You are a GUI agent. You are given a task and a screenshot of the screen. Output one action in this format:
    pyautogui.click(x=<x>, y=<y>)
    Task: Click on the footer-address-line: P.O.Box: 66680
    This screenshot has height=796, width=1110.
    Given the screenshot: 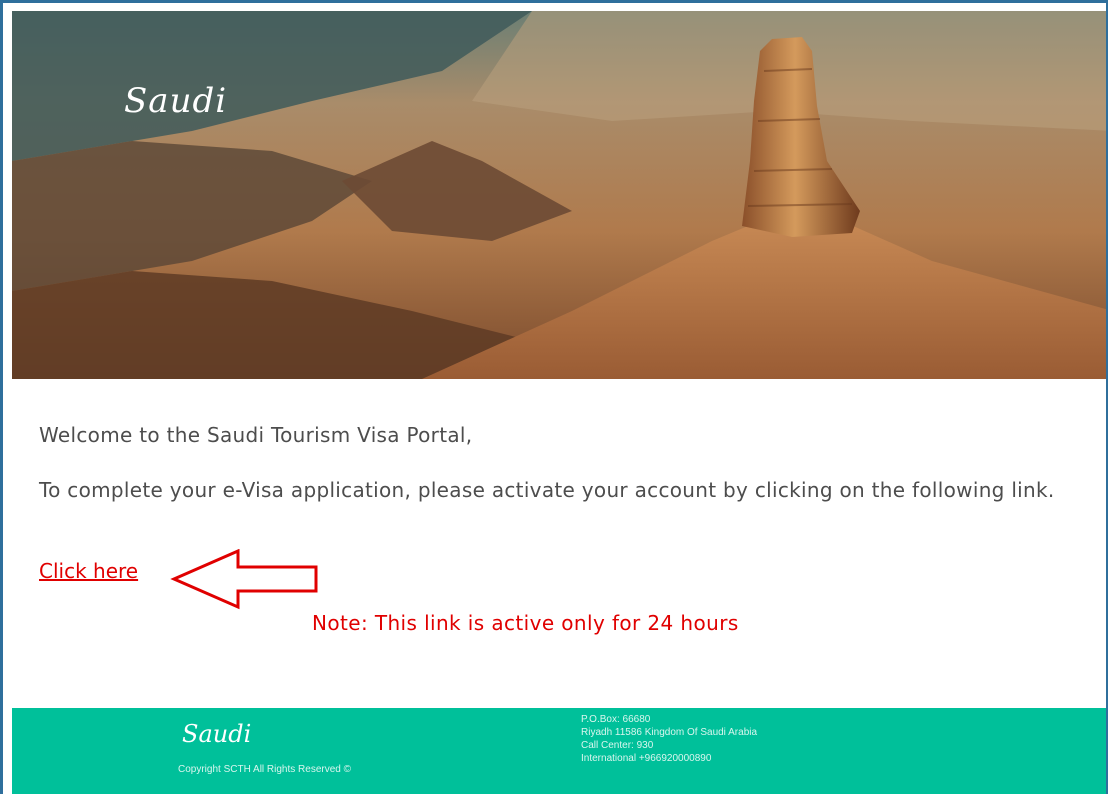 What is the action you would take?
    pyautogui.click(x=616, y=719)
    